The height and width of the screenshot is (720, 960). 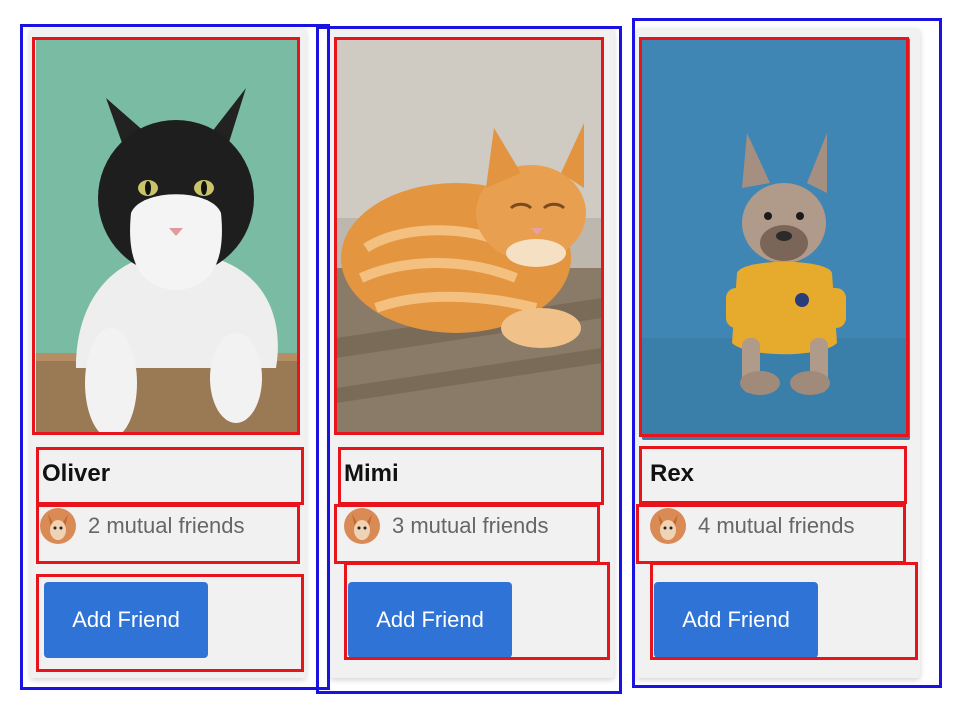 I want to click on mutual-friends-row: 2 mutual friends, so click(x=142, y=526).